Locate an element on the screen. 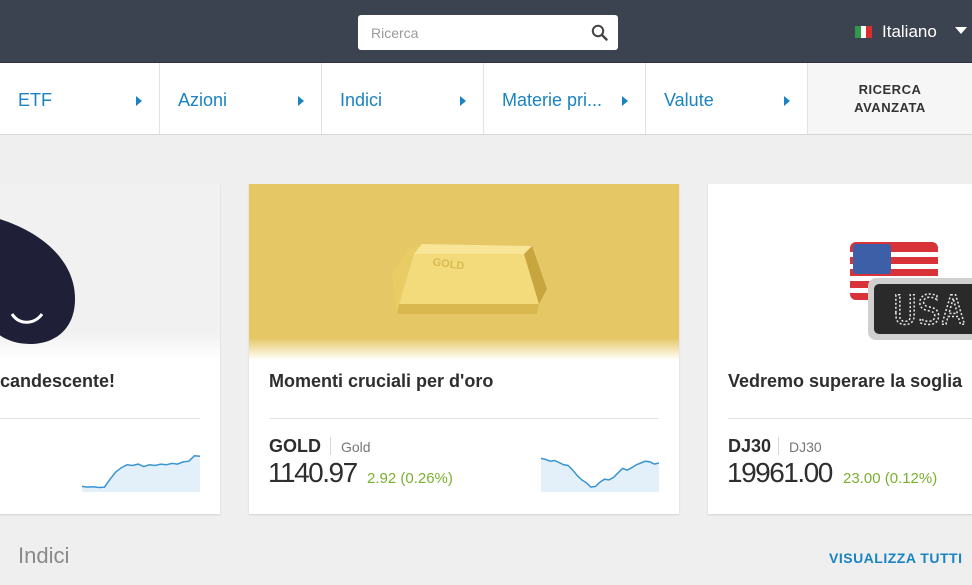  language-label: Italiano is located at coordinates (909, 31).